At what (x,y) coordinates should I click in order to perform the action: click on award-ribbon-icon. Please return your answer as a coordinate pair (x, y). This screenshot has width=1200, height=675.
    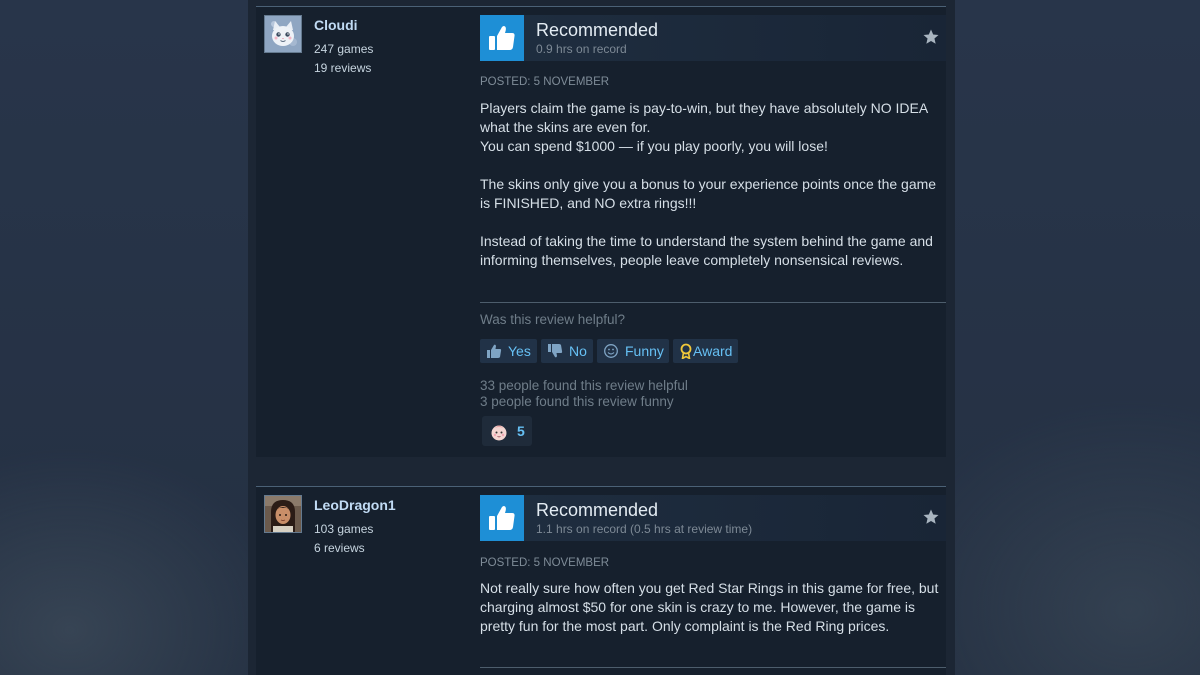
    Looking at the image, I should click on (686, 351).